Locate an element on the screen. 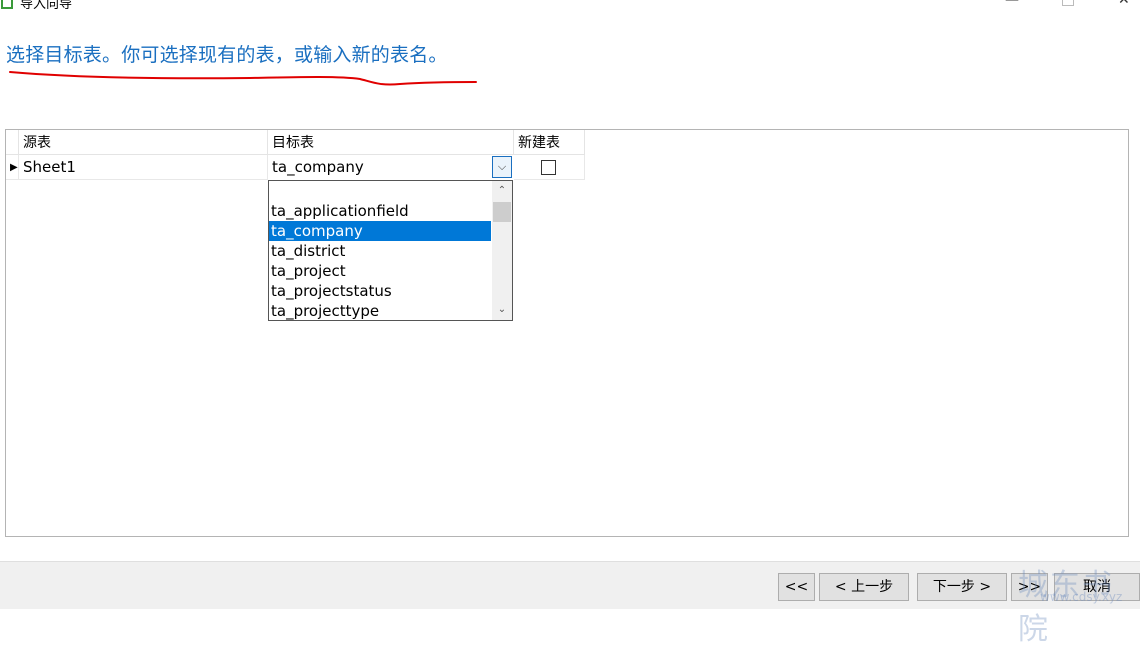  row-selector-header is located at coordinates (12, 142).